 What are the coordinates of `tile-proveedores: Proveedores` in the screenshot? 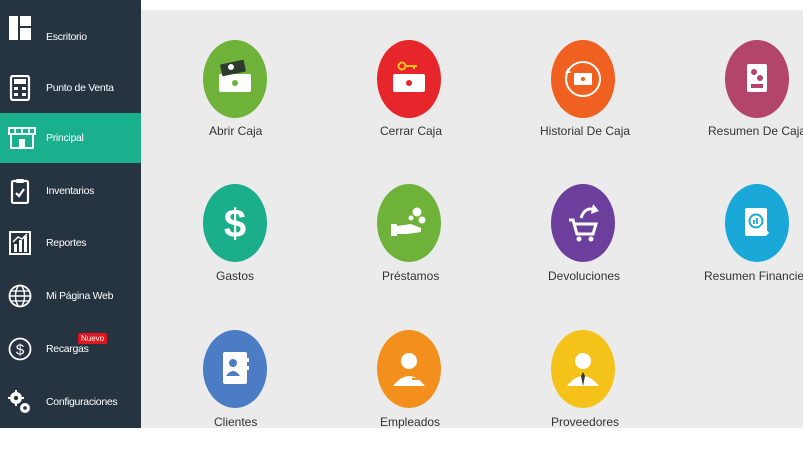 It's located at (600, 400).